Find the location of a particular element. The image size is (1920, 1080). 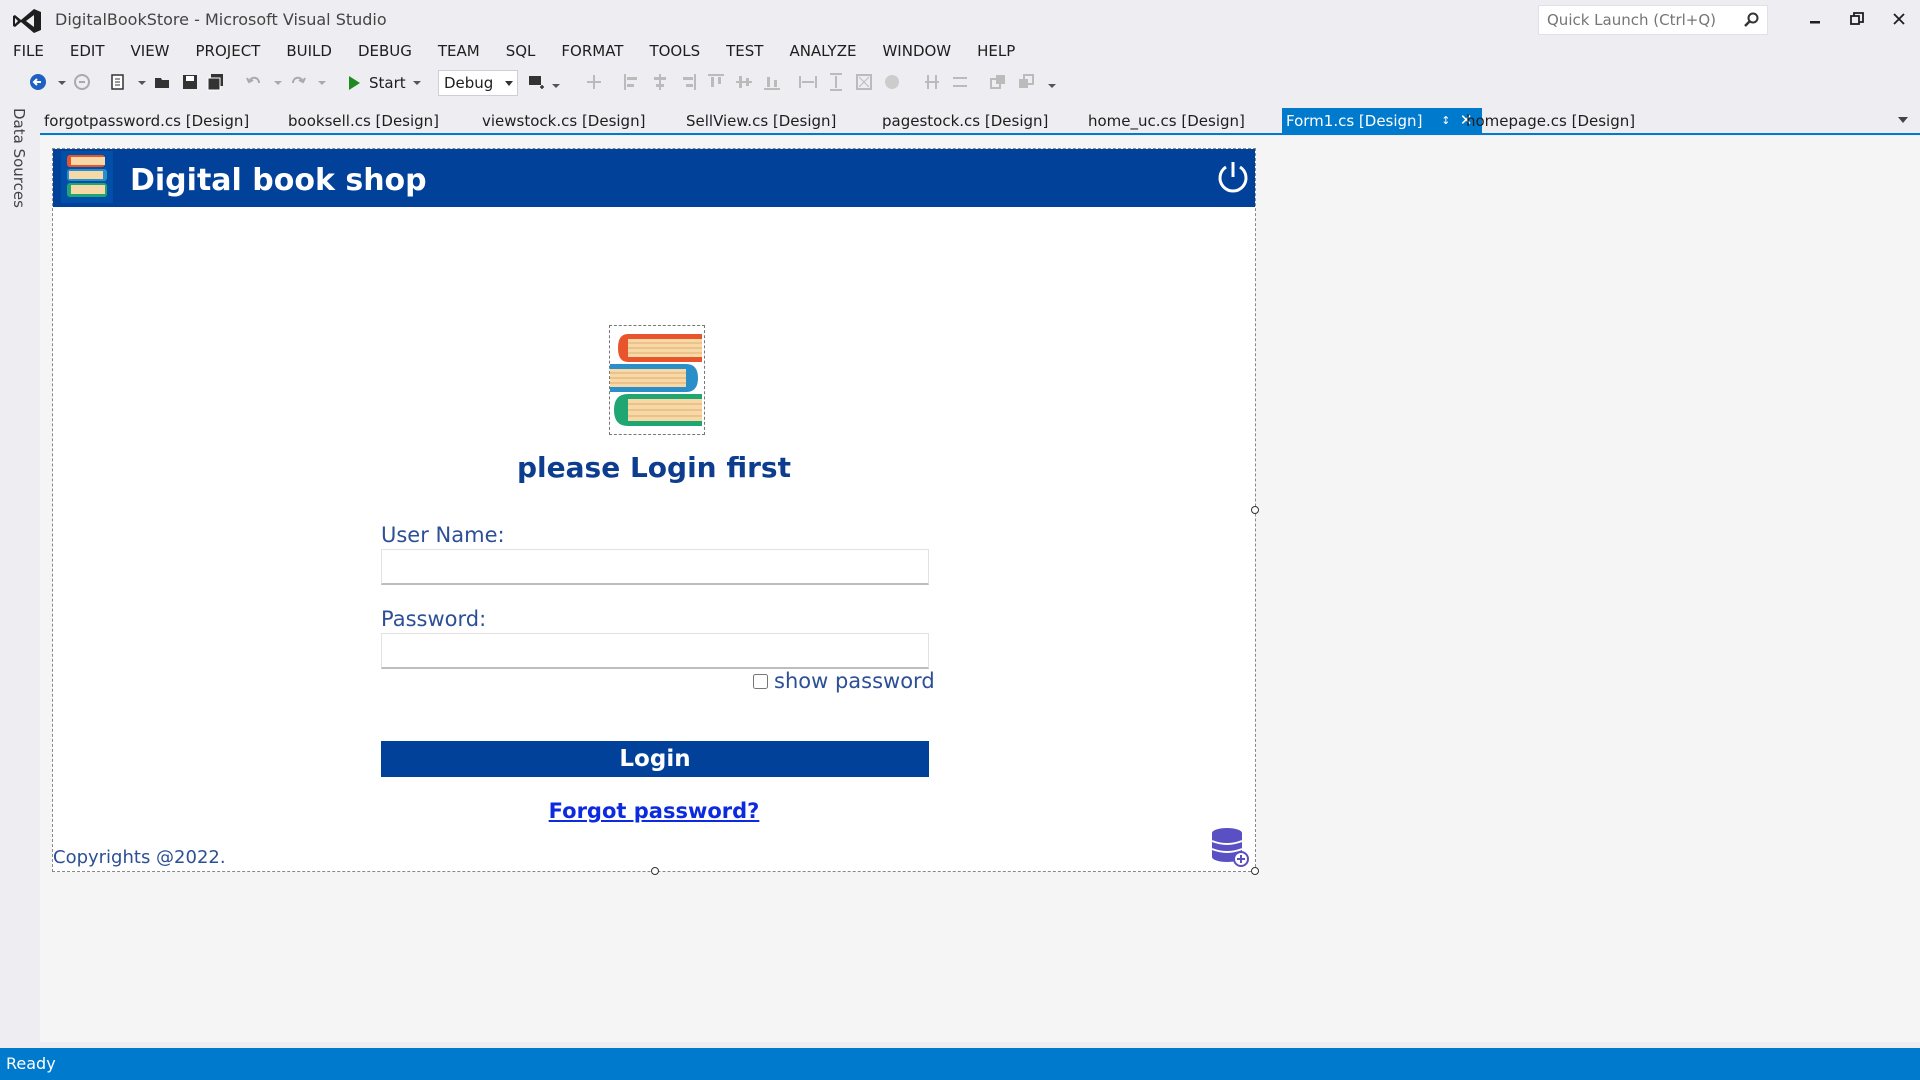

login-button: Login is located at coordinates (655, 759).